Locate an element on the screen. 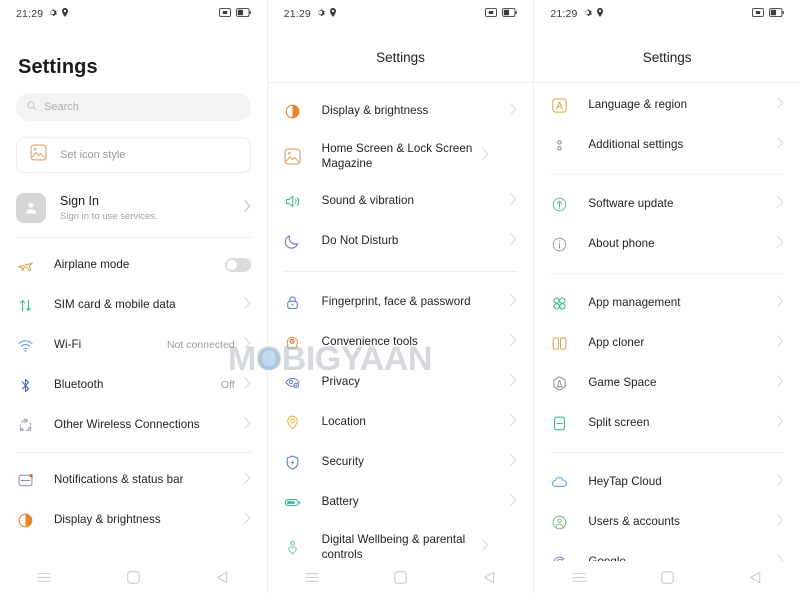 The height and width of the screenshot is (593, 800). airplane-mode-toggle is located at coordinates (237, 265).